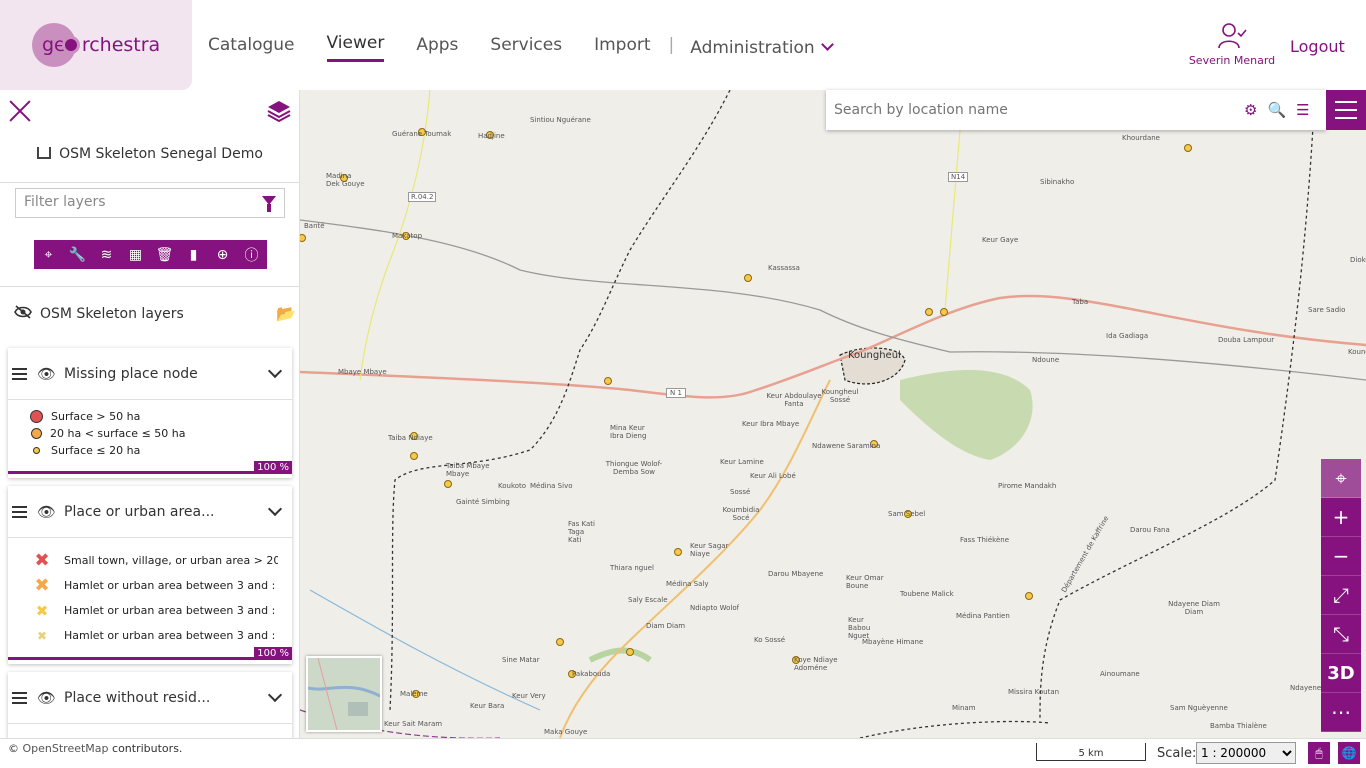 The image size is (1366, 768). I want to click on legend-label: Hamlet or urban area between 3 and :, so click(170, 585).